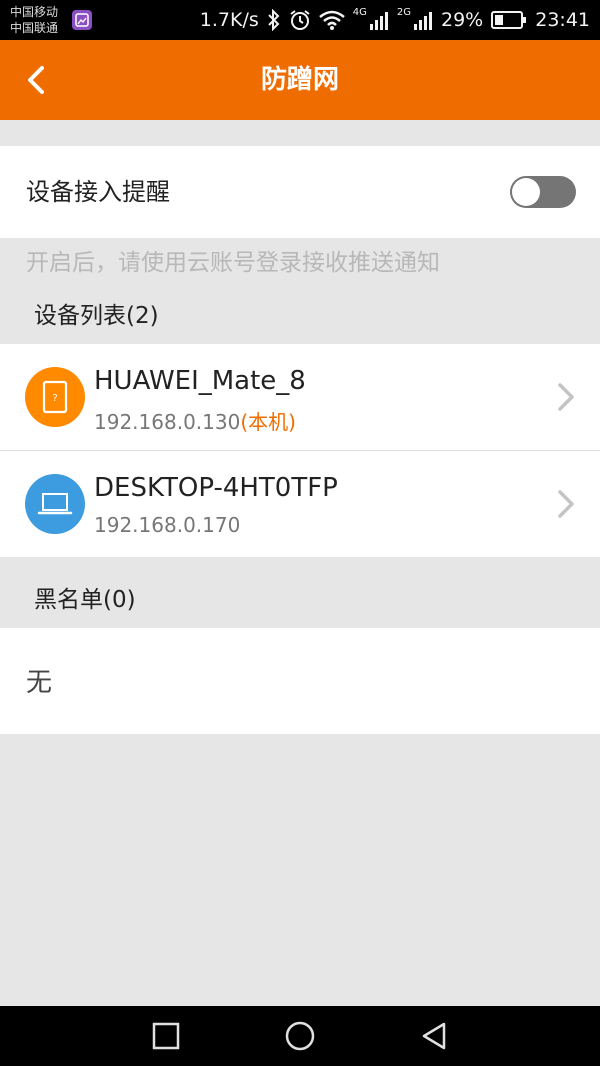 The height and width of the screenshot is (1066, 600). I want to click on carrier-info: 中国移动 中国联通, so click(34, 20).